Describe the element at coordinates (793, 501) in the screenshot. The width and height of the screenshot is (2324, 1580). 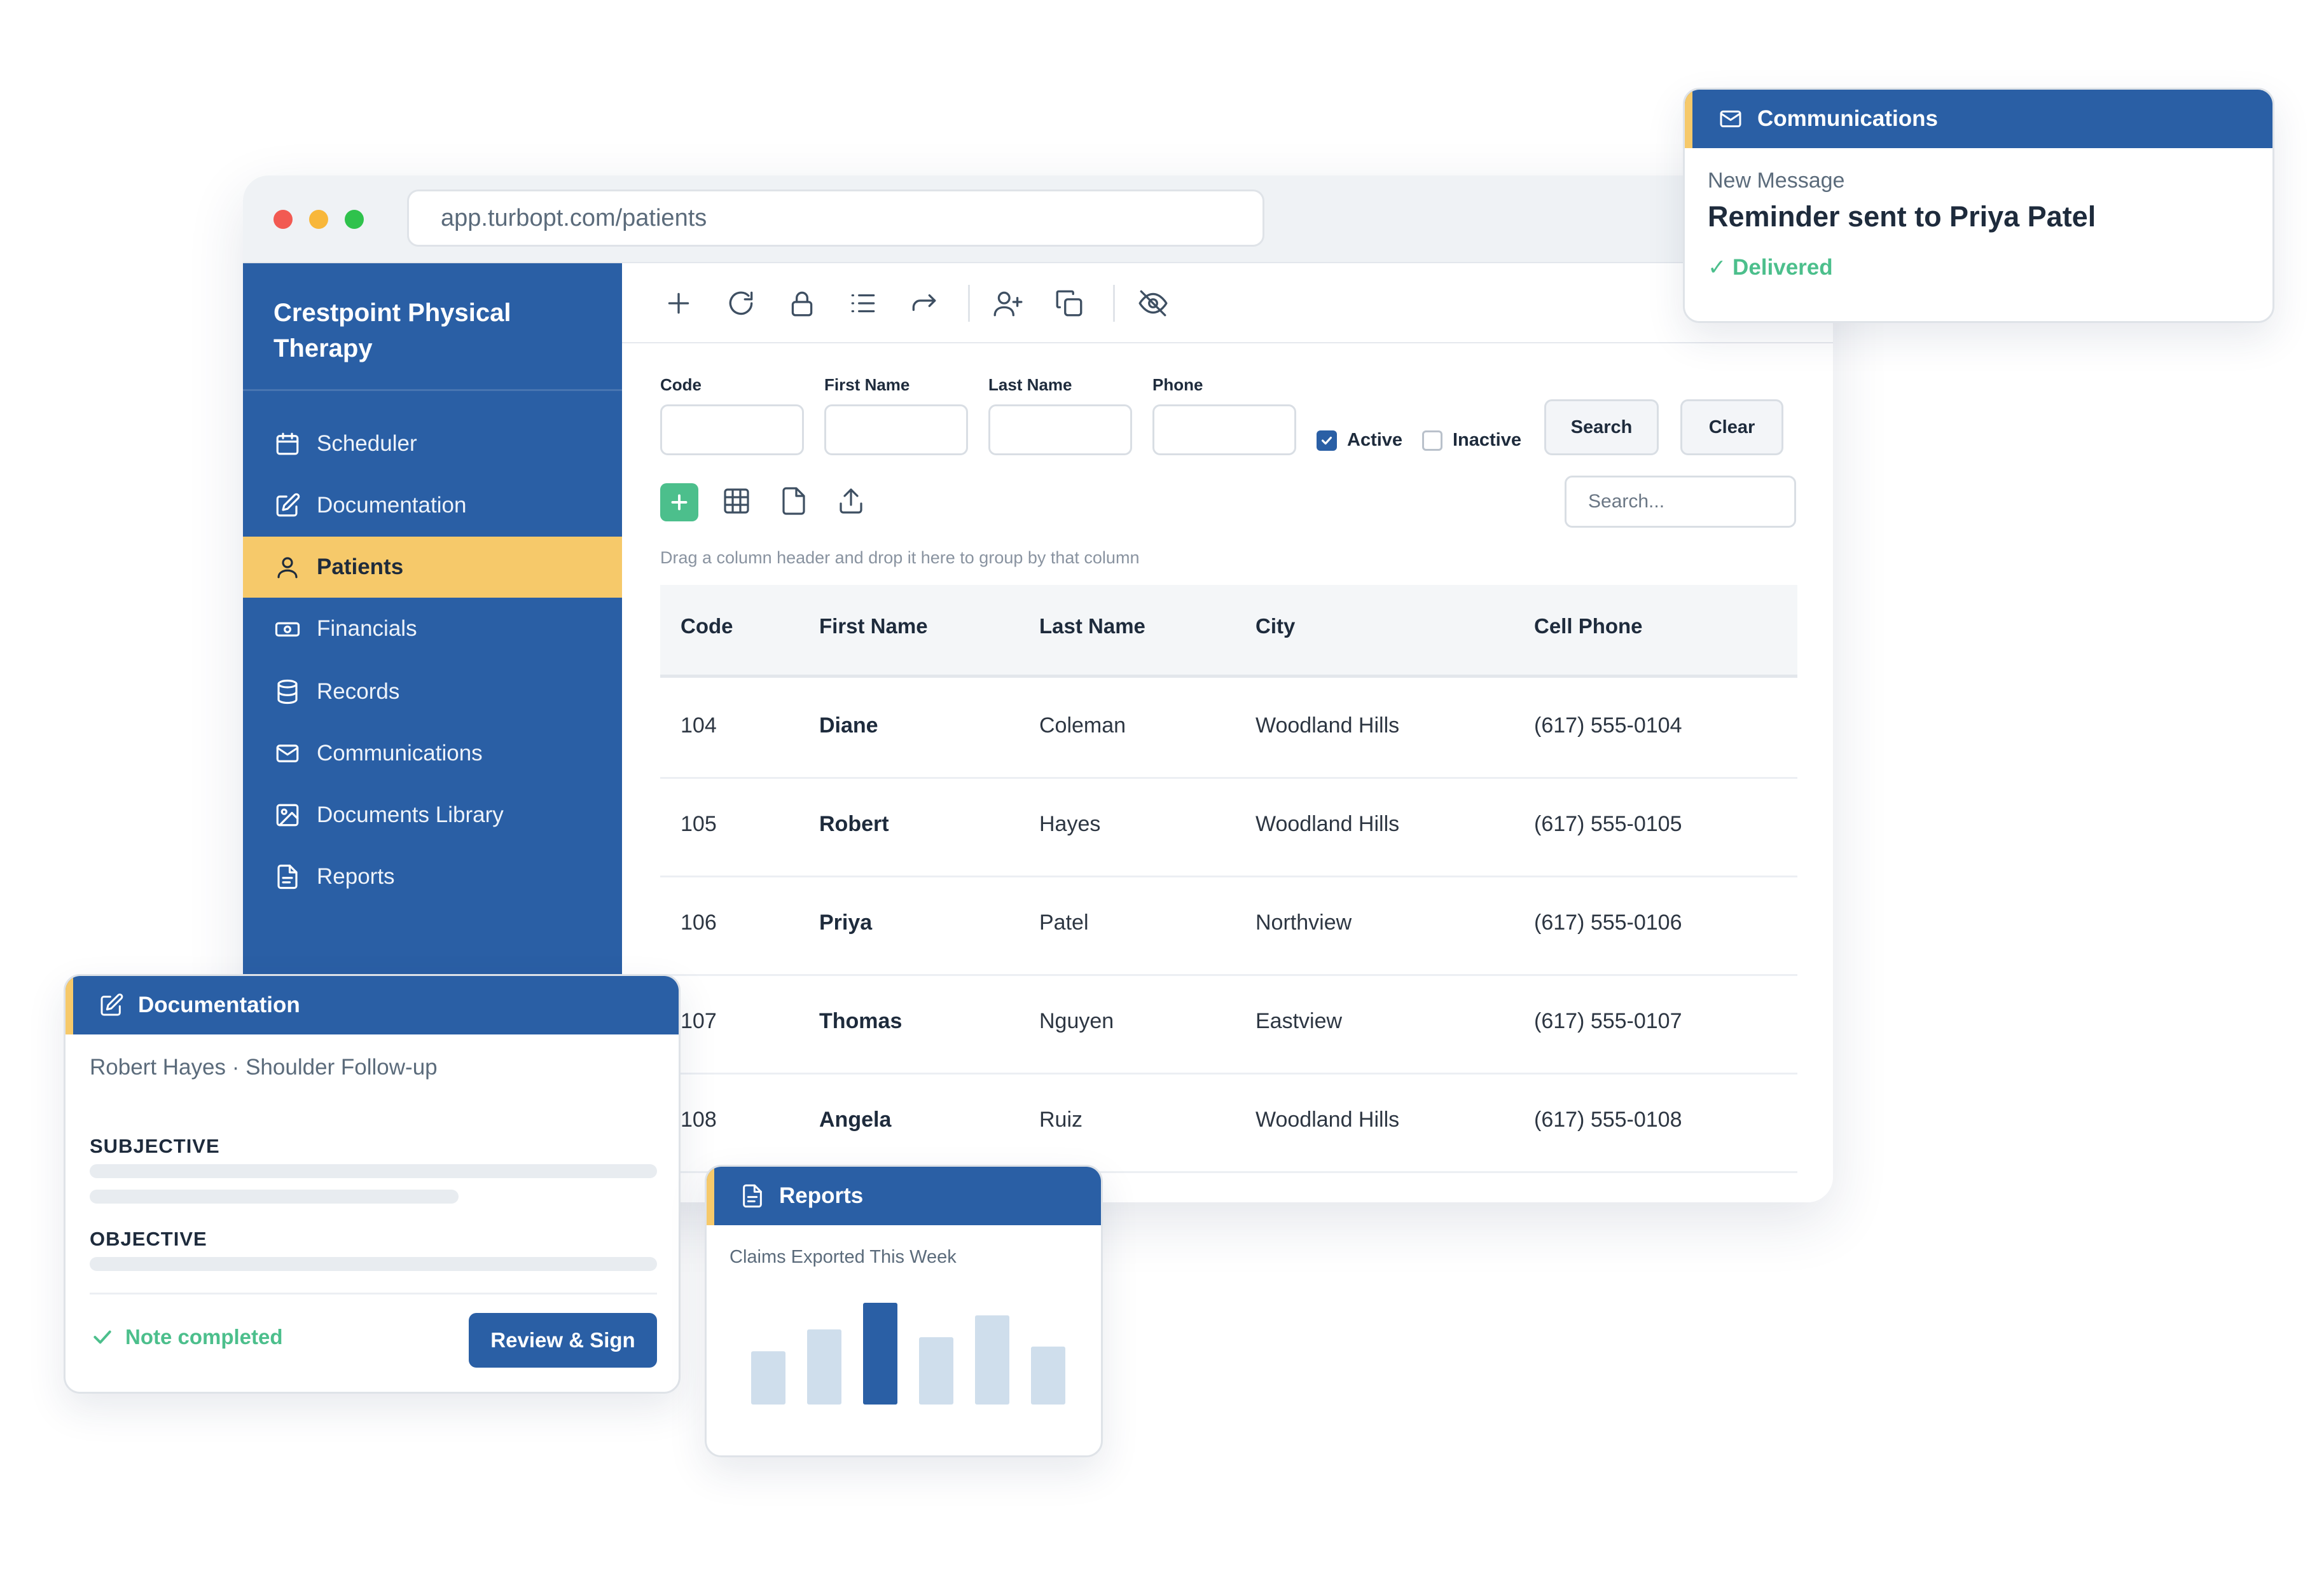
I see `document-icon` at that location.